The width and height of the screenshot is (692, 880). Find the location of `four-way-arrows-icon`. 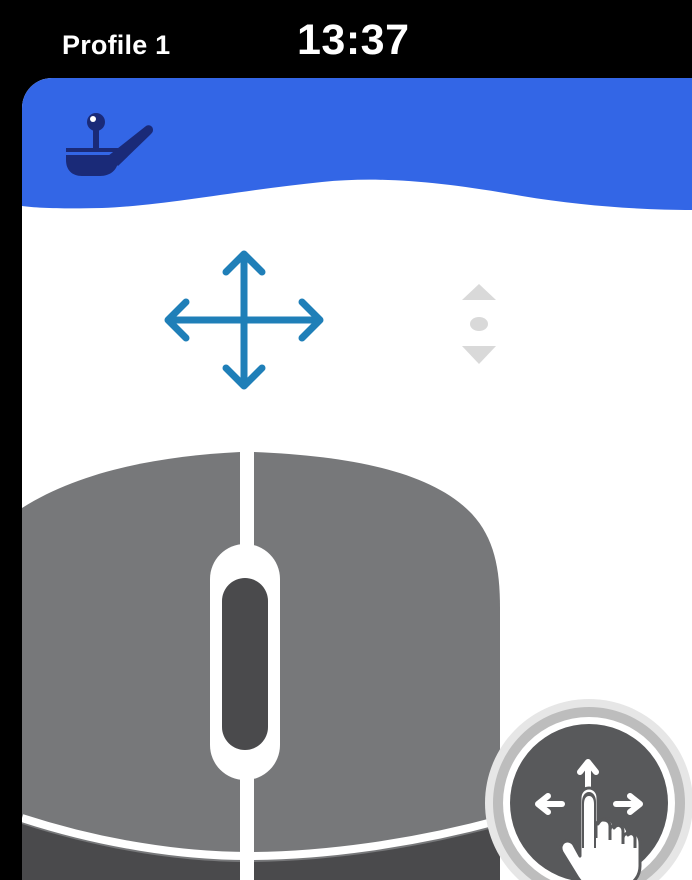

four-way-arrows-icon is located at coordinates (244, 320).